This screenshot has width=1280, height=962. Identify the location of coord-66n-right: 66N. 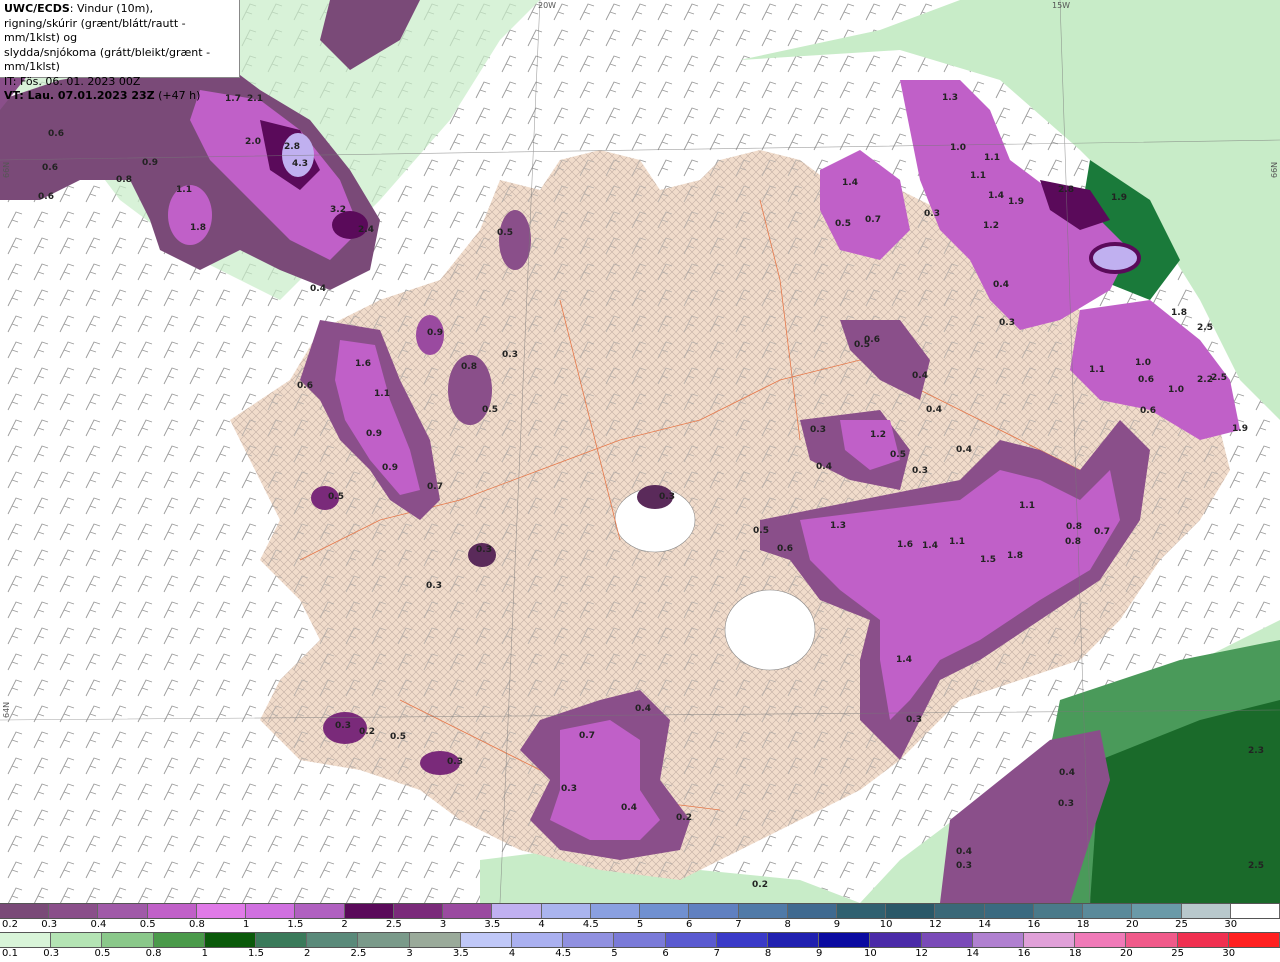
(1274, 169).